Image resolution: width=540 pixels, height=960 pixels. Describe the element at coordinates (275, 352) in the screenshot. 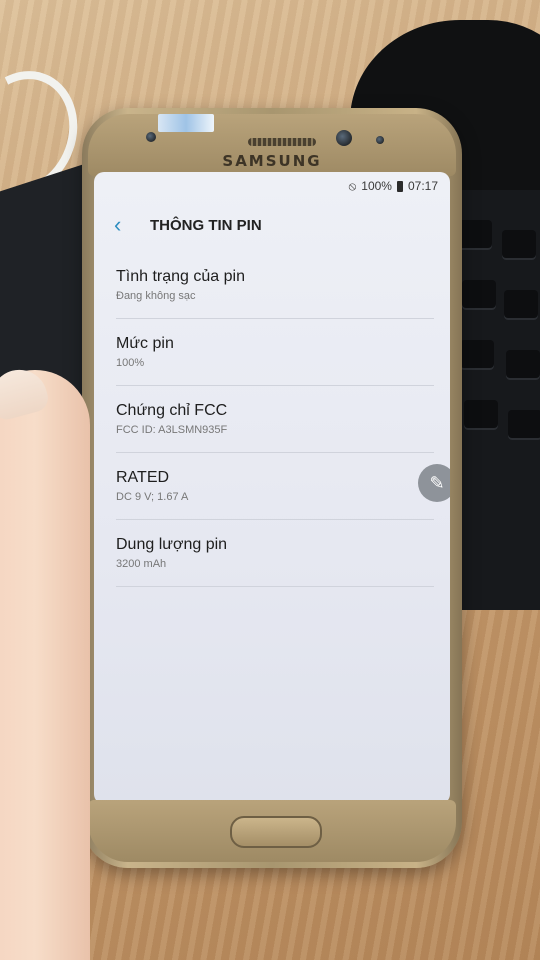

I see `list-item-battery-level: Mức pin 100%` at that location.